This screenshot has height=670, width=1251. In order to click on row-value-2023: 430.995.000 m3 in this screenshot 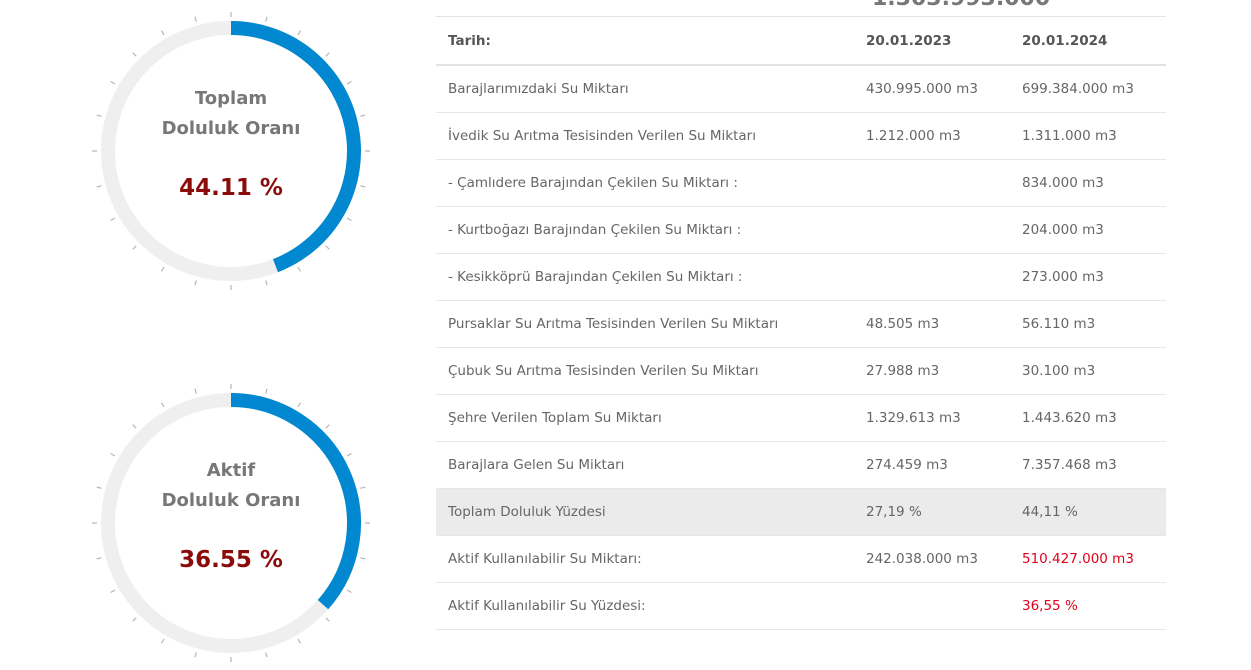, I will do `click(932, 89)`.